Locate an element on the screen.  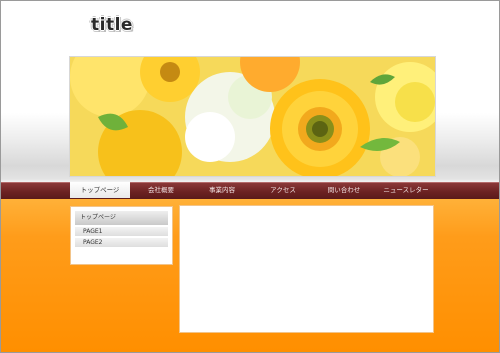
nav-item-newsletter: ニュースレター is located at coordinates (406, 190).